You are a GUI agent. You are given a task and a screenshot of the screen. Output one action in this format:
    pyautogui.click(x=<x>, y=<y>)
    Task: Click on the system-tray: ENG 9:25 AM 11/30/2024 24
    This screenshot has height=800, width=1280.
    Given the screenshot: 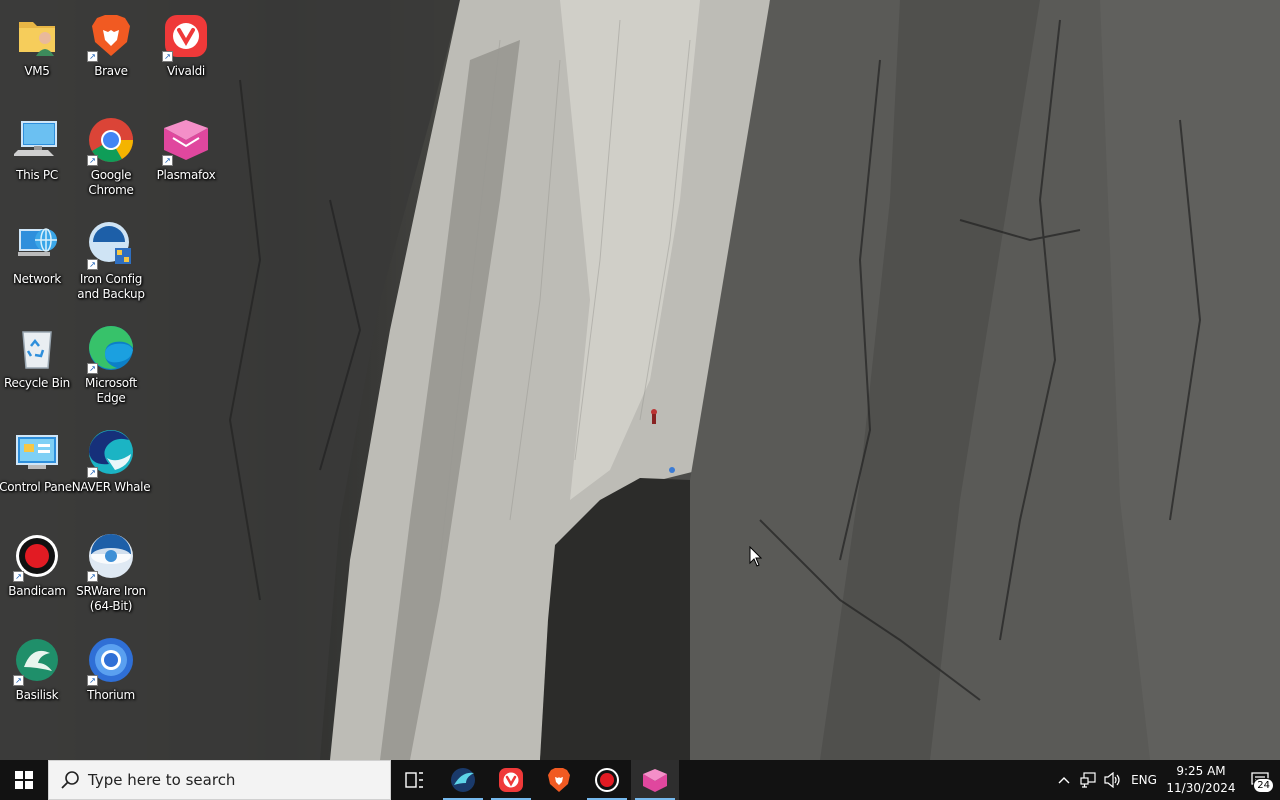 What is the action you would take?
    pyautogui.click(x=1166, y=780)
    